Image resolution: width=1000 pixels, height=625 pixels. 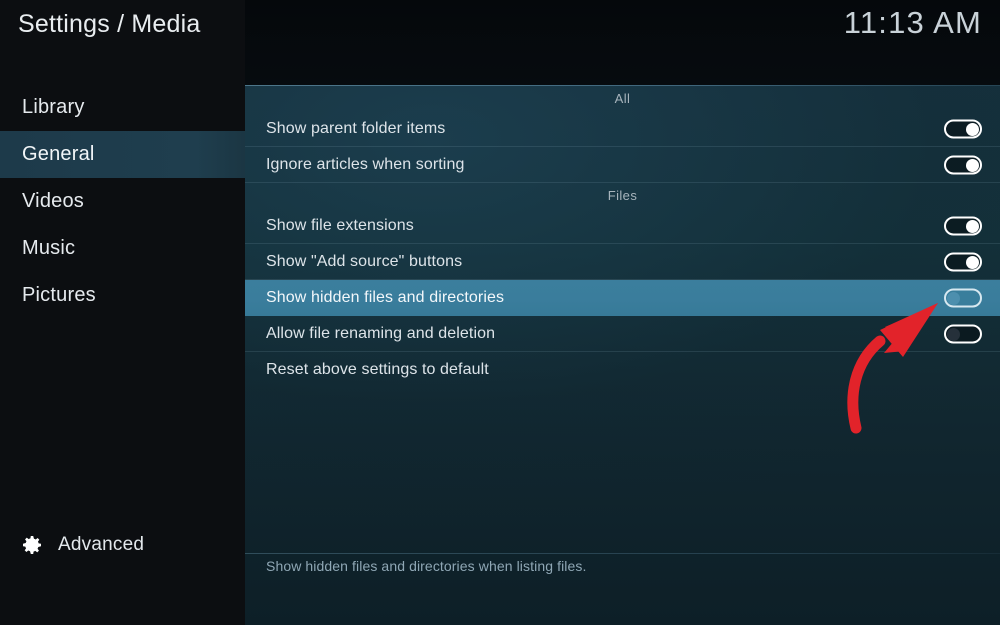 I want to click on page-title: Settings / Media, so click(x=109, y=24).